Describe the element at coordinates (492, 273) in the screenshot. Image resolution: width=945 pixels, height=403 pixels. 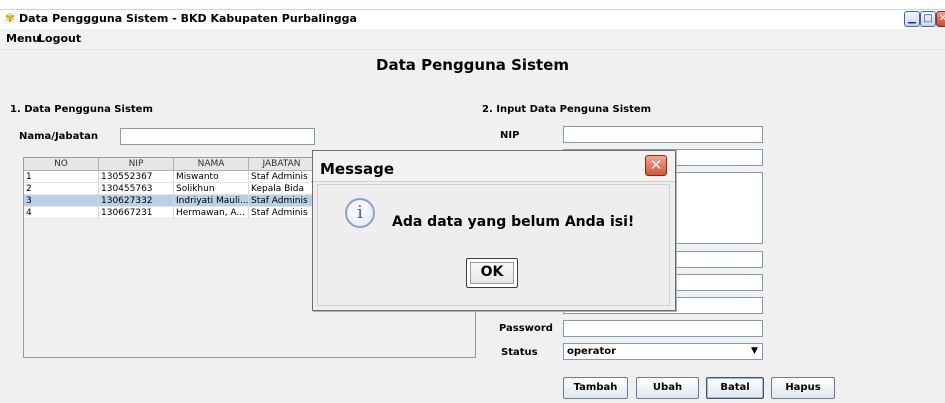
I see `ok-button: OK` at that location.